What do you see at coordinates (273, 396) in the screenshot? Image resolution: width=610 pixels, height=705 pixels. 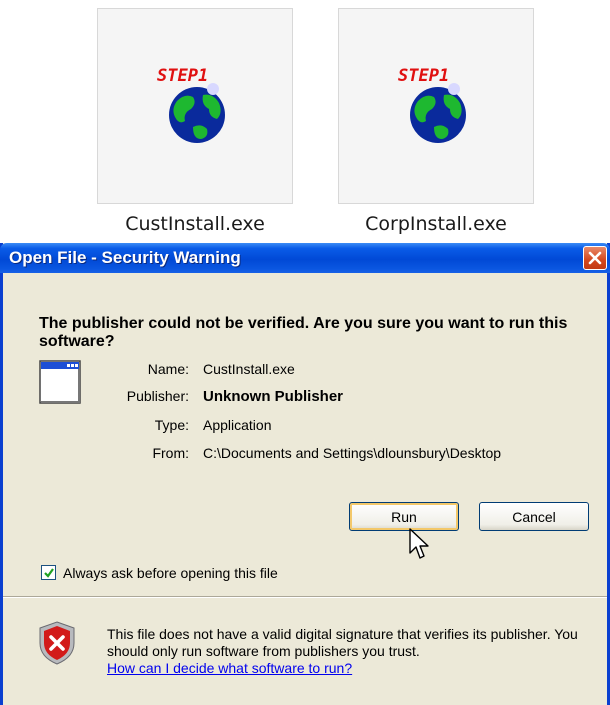 I see `property-value: Unknown Publisher` at bounding box center [273, 396].